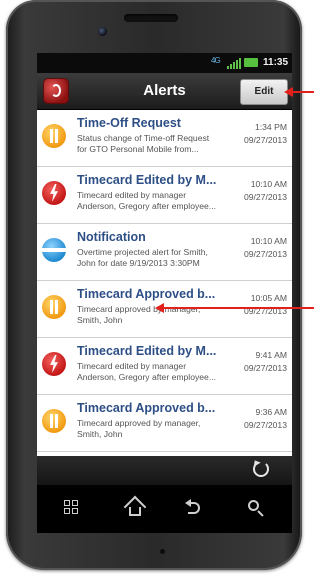 This screenshot has height=574, width=320. What do you see at coordinates (194, 508) in the screenshot?
I see `back-icon` at bounding box center [194, 508].